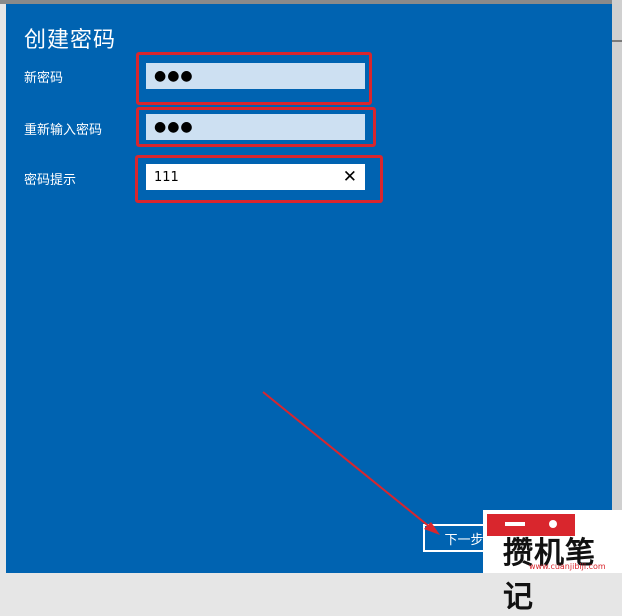 This screenshot has height=616, width=622. I want to click on dialog-title: 创建密码, so click(70, 40).